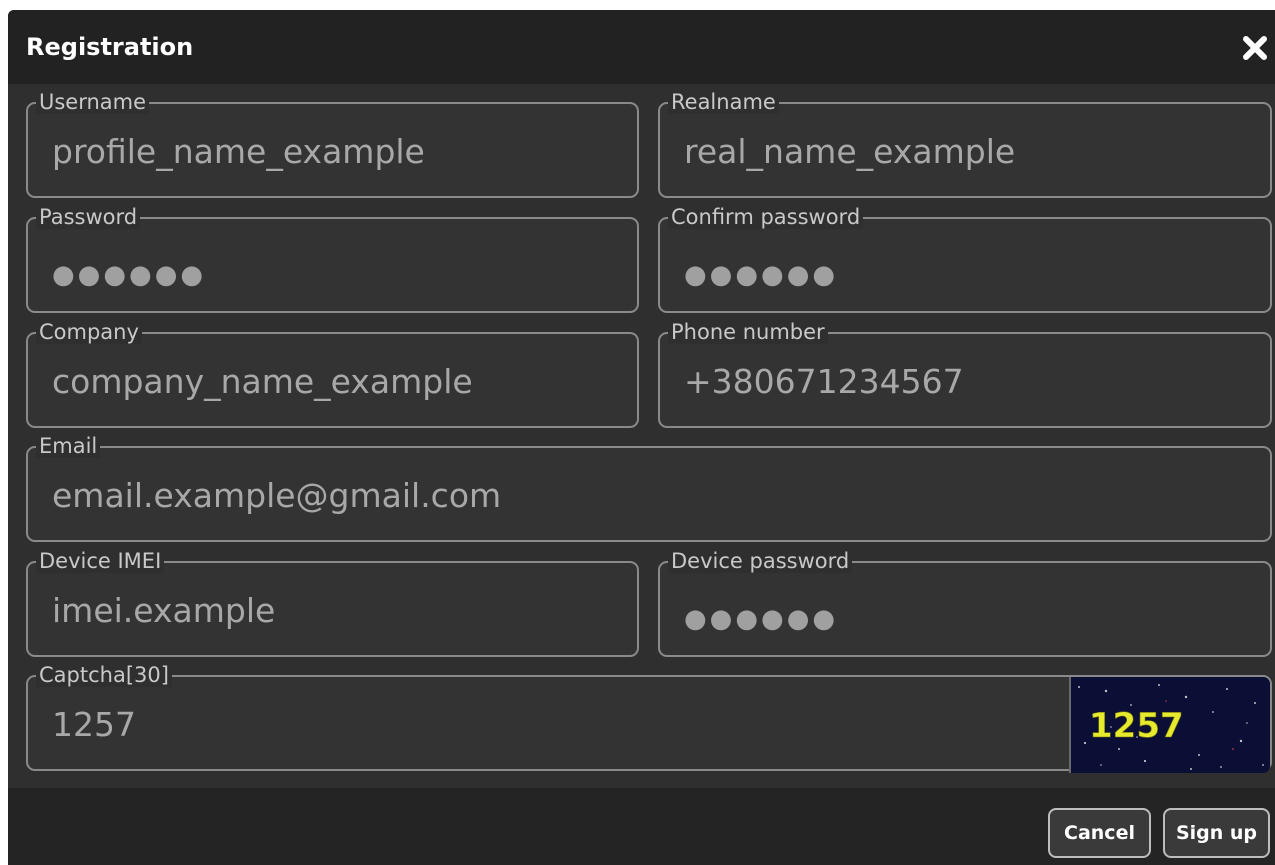 This screenshot has height=865, width=1275. I want to click on captcha-stars: 1257, so click(1171, 727).